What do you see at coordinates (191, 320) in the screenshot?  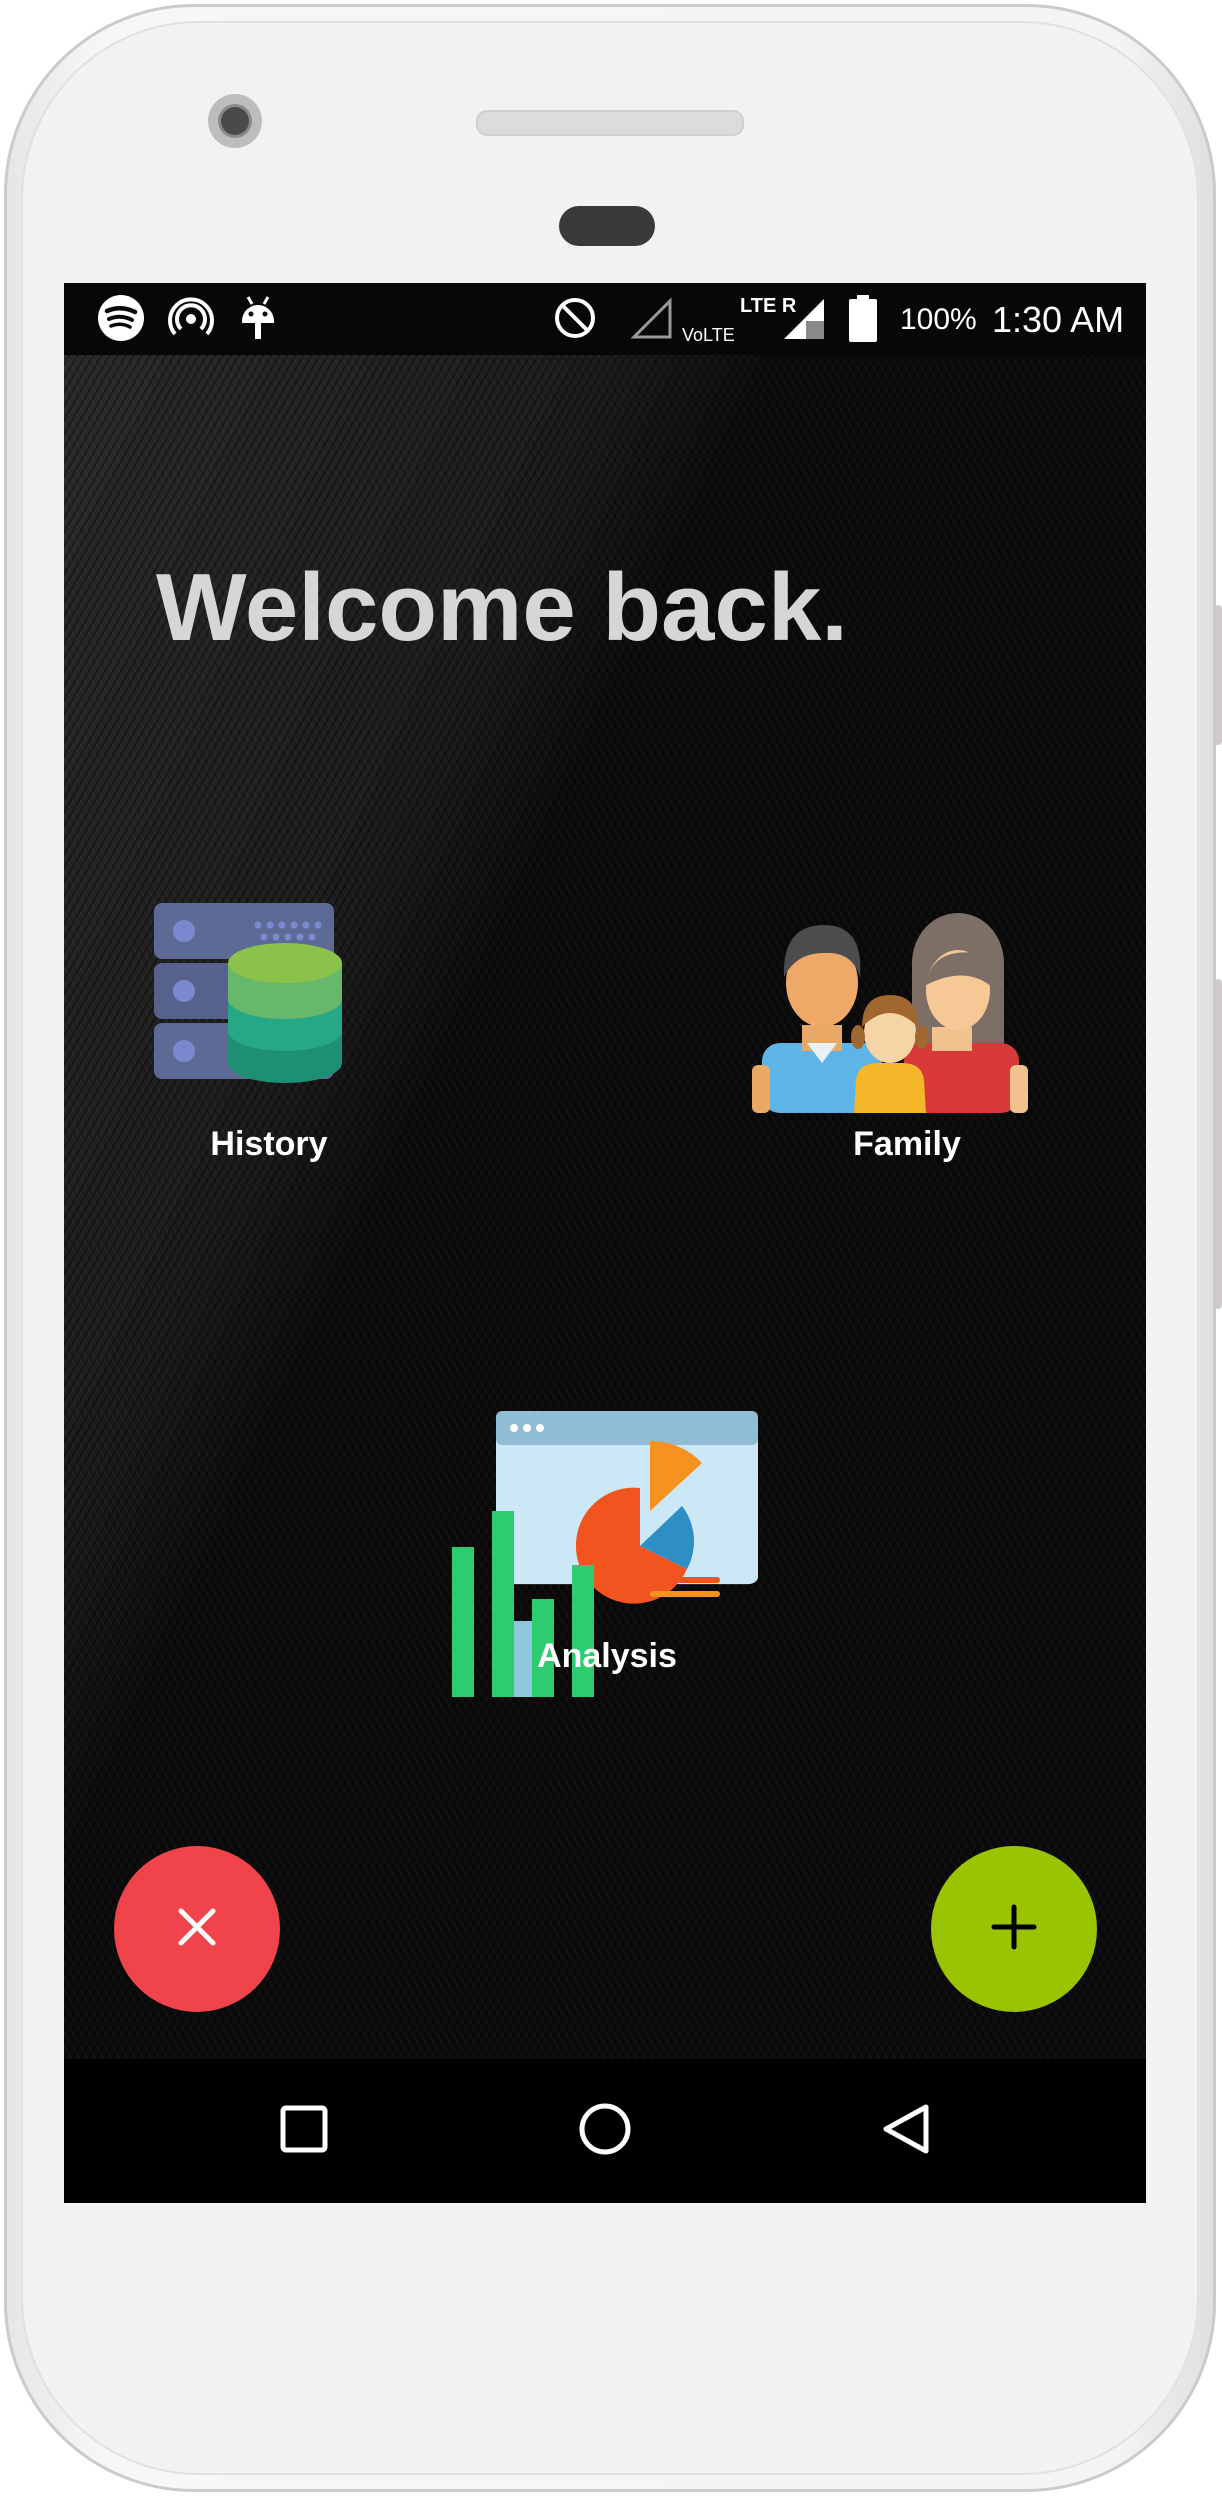 I see `hotspot-icon` at bounding box center [191, 320].